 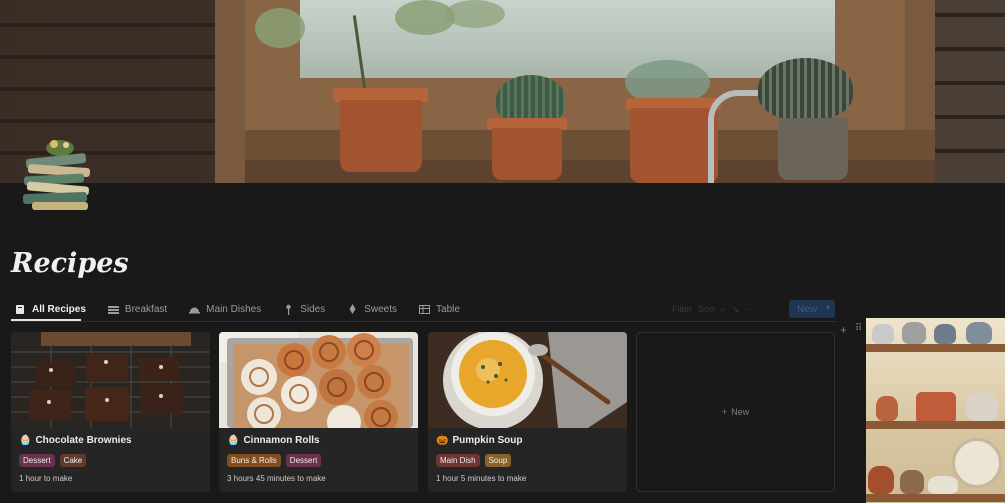 What do you see at coordinates (113, 309) in the screenshot?
I see `rows-icon` at bounding box center [113, 309].